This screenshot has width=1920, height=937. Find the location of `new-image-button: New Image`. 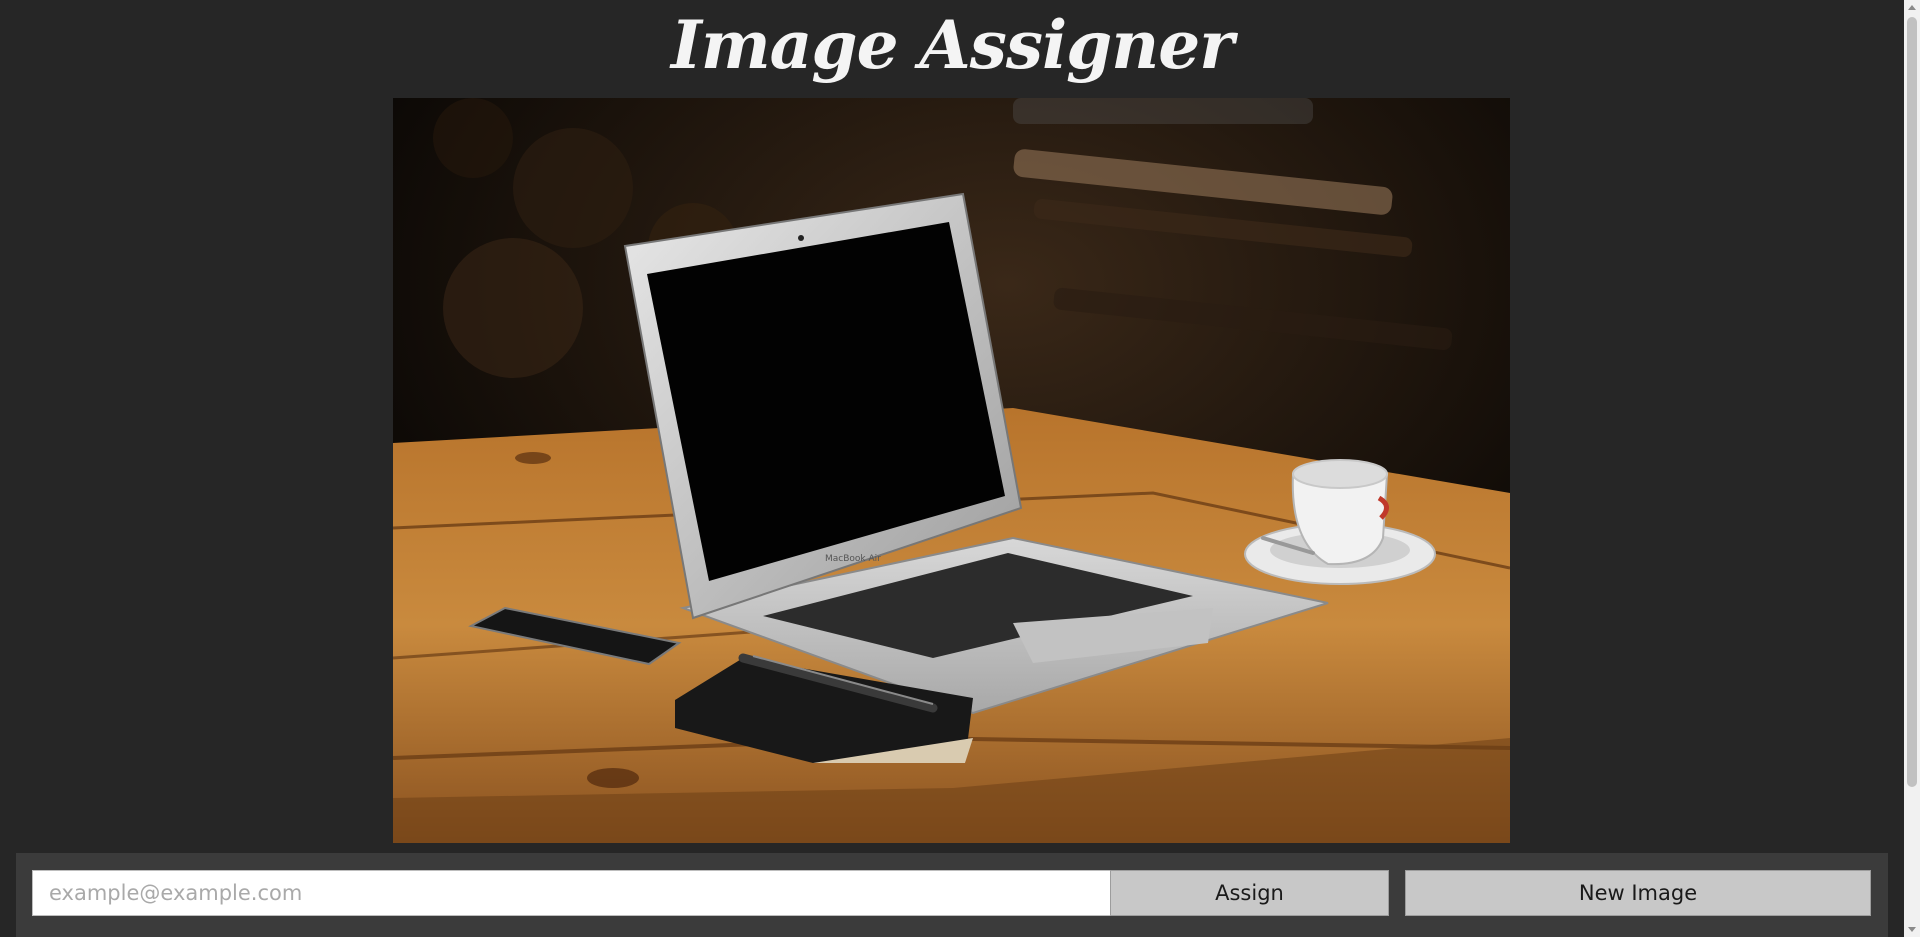

new-image-button: New Image is located at coordinates (1638, 893).